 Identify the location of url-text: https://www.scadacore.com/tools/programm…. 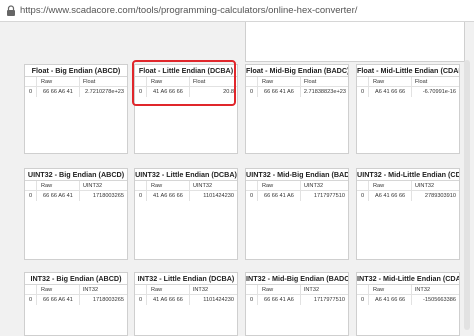
(188, 10).